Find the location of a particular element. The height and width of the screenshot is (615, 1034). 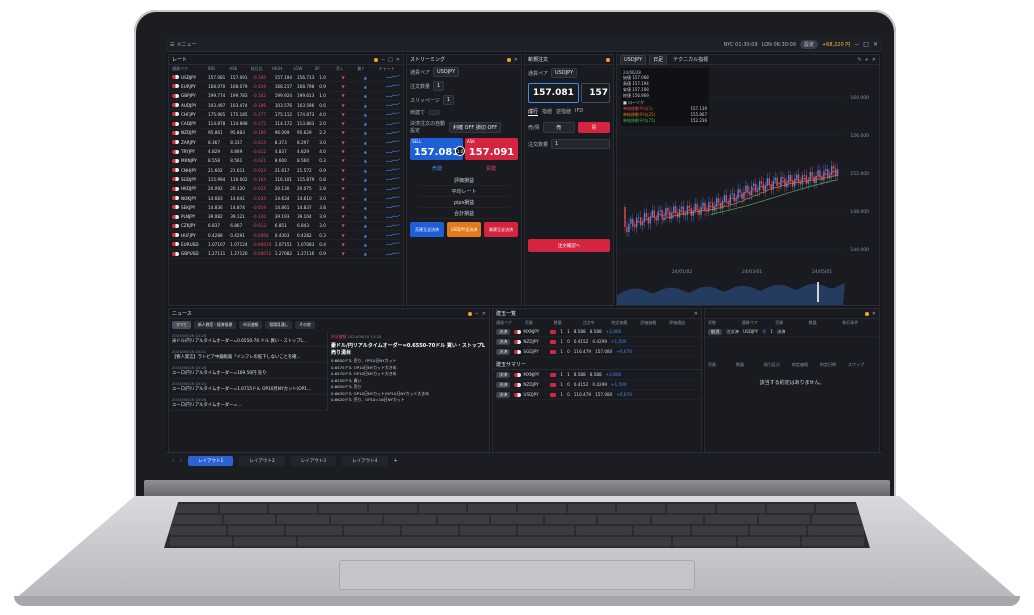

rates-column-header: ASK is located at coordinates (239, 69).